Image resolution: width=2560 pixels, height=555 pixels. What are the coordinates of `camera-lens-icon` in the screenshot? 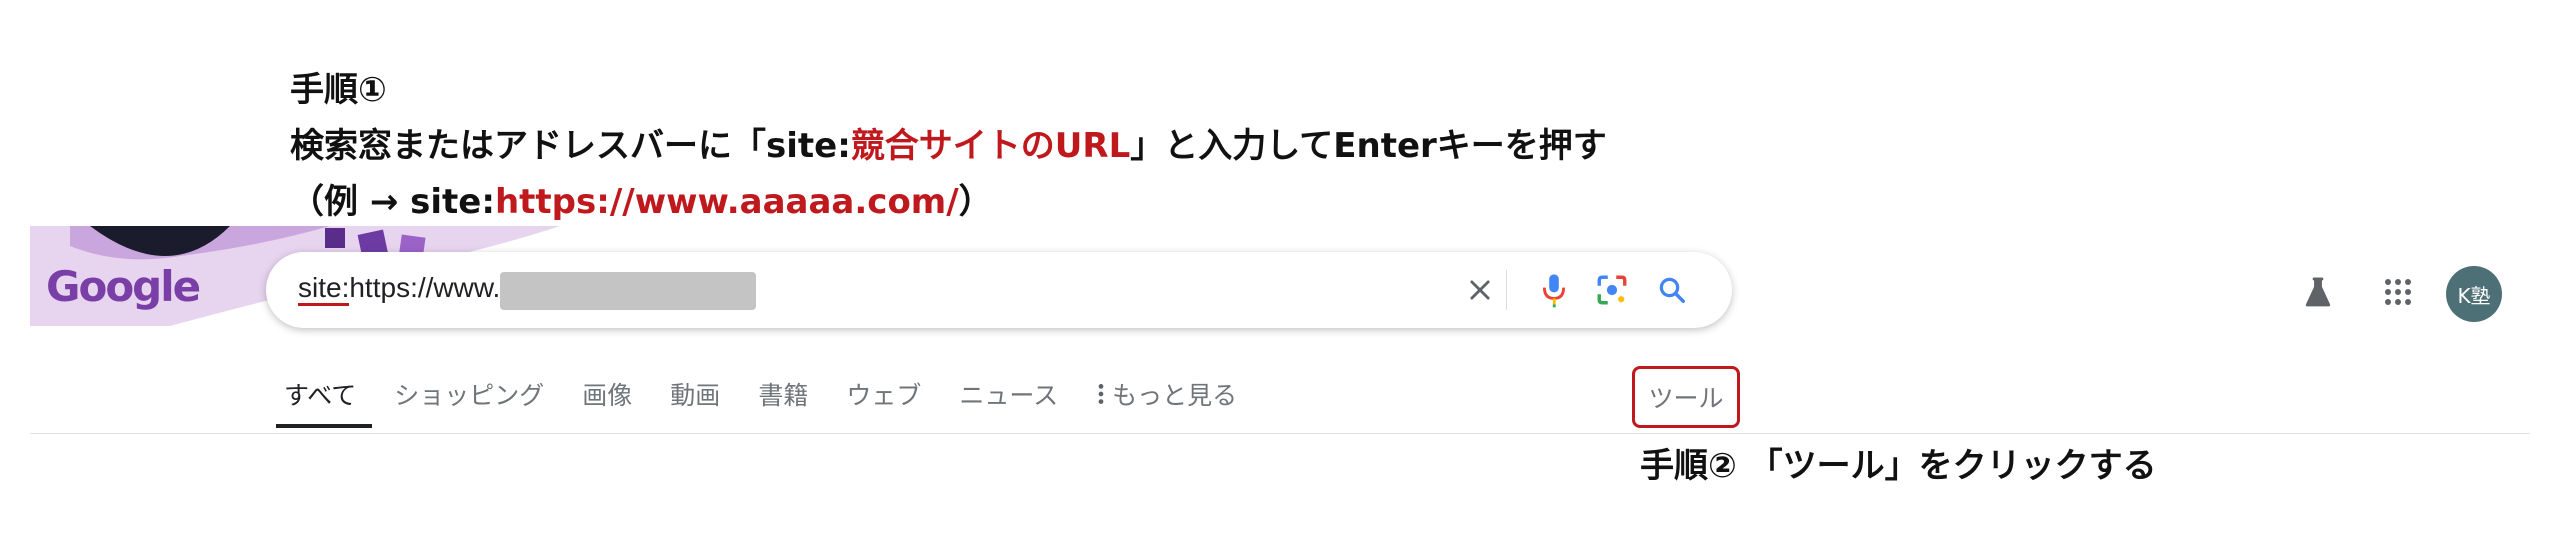 It's located at (1612, 290).